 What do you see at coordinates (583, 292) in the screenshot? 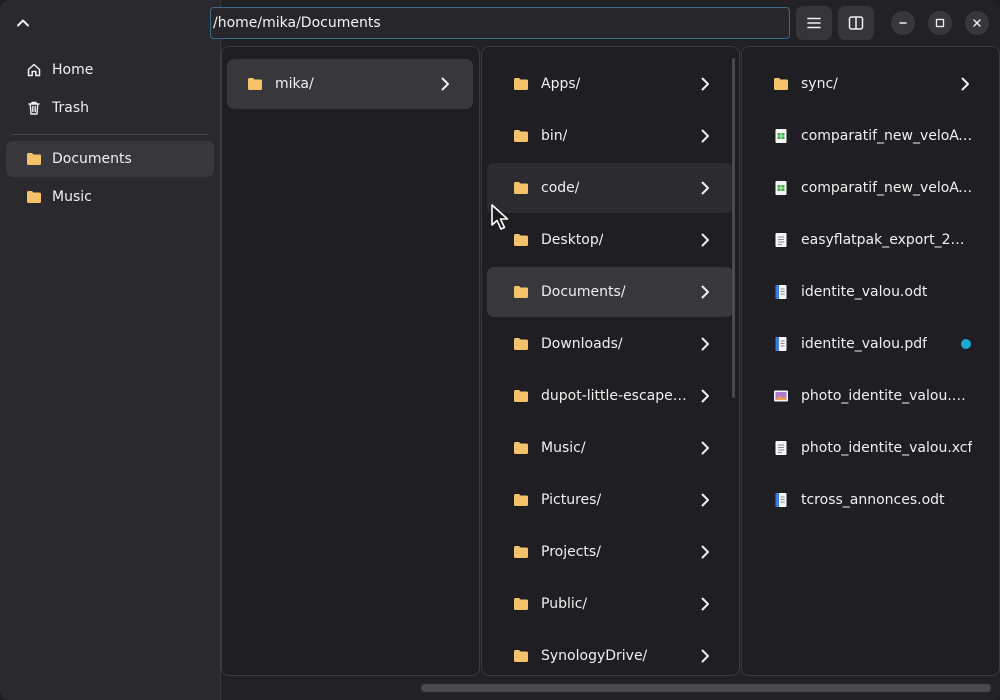
I see `item-label: Documents/` at bounding box center [583, 292].